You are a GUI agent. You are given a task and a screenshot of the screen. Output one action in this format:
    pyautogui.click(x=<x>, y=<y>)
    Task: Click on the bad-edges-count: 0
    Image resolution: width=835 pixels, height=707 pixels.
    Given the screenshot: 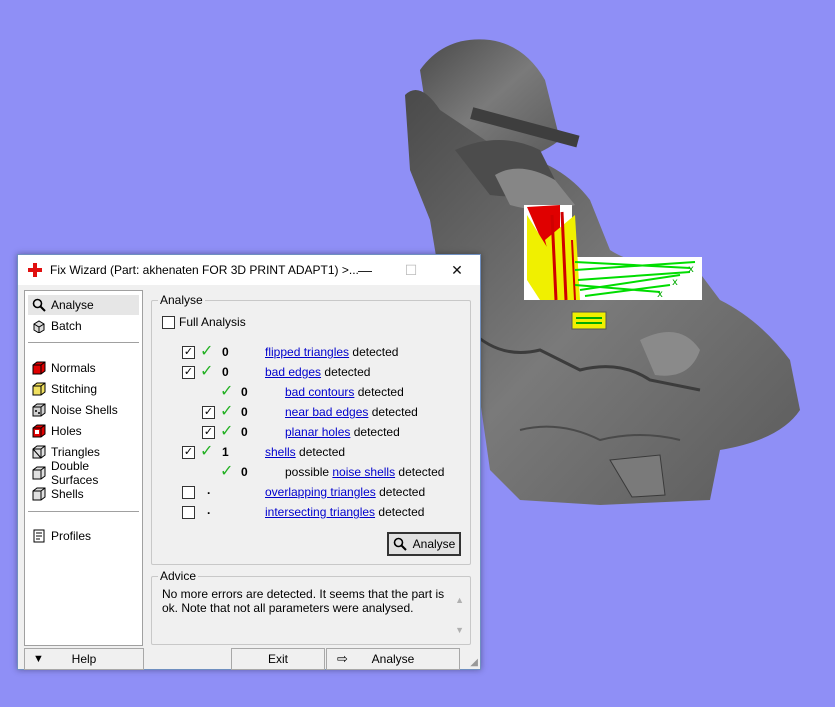 What is the action you would take?
    pyautogui.click(x=225, y=372)
    